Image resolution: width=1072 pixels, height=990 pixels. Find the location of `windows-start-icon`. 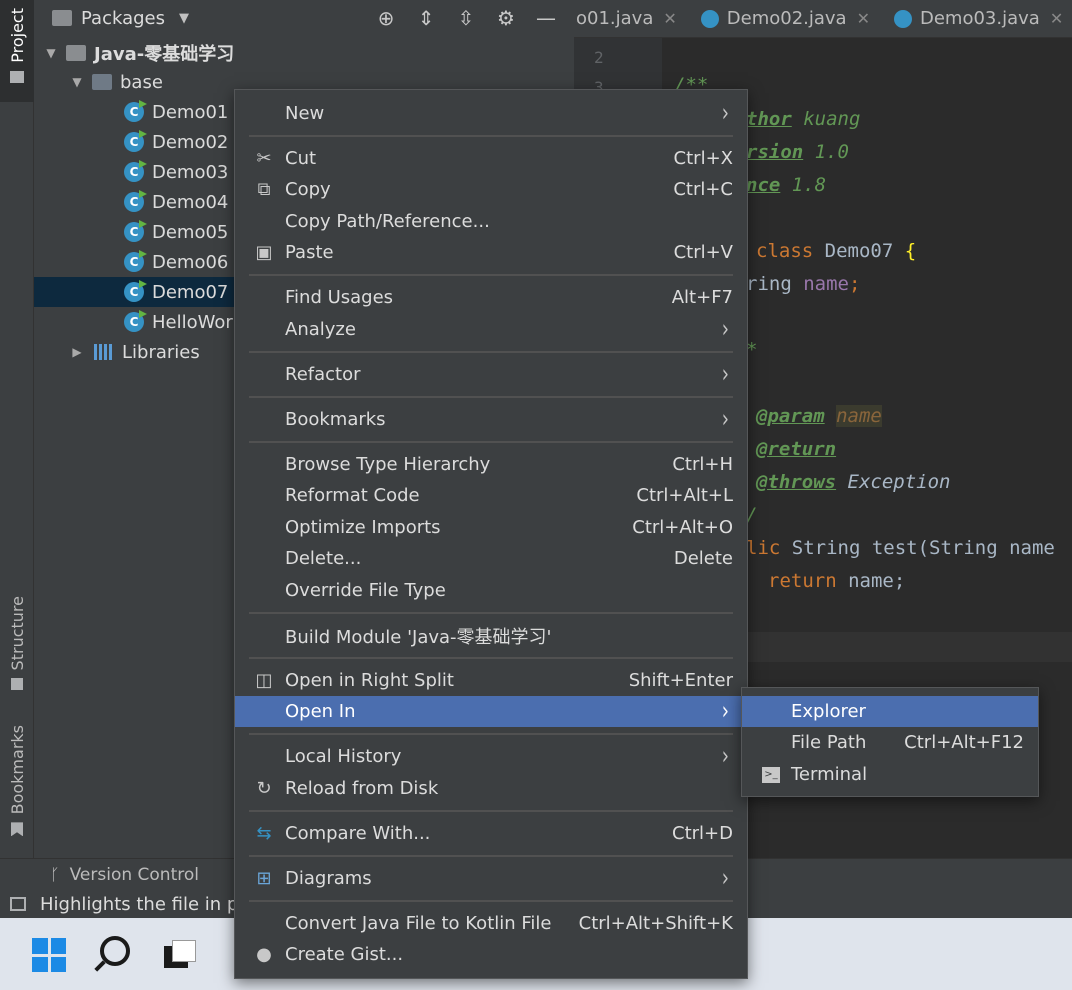

windows-start-icon is located at coordinates (49, 955).